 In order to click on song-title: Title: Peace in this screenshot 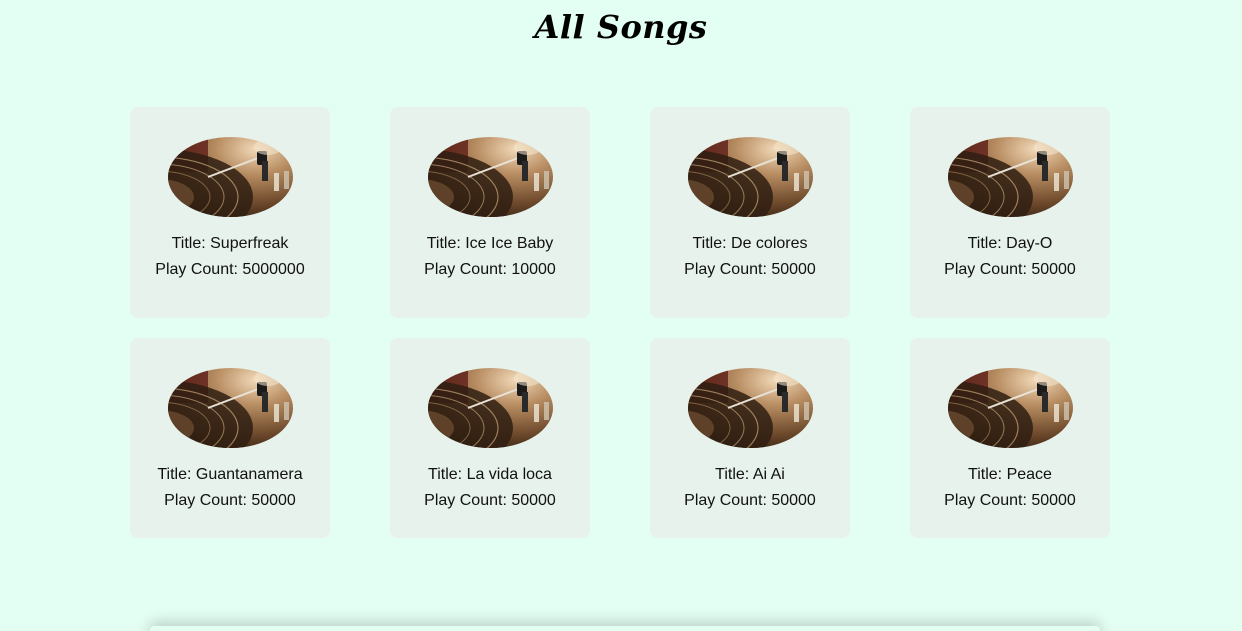, I will do `click(1010, 475)`.